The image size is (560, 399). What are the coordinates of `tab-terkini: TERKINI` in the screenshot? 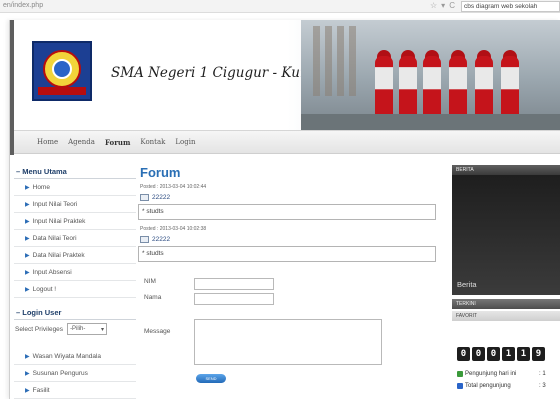 It's located at (506, 304).